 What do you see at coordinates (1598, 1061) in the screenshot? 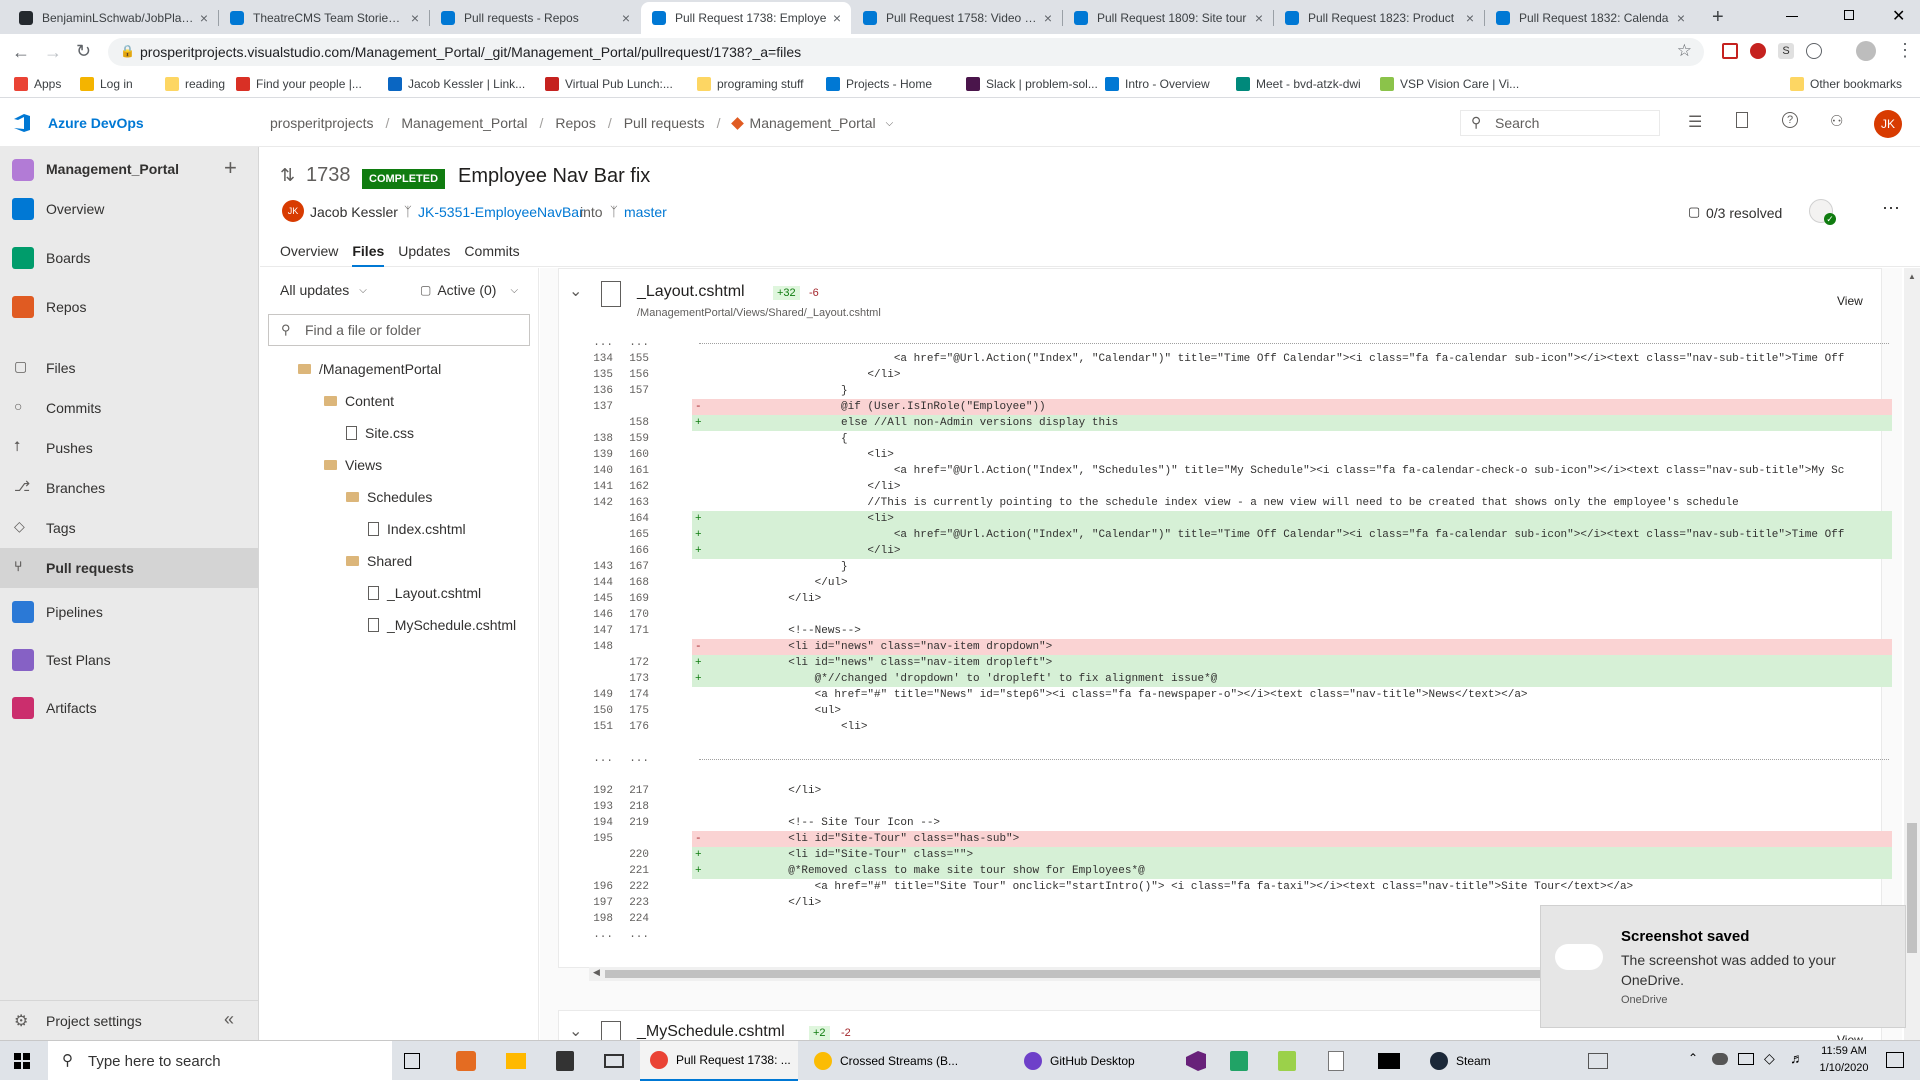
I see `snip-tool-icon` at bounding box center [1598, 1061].